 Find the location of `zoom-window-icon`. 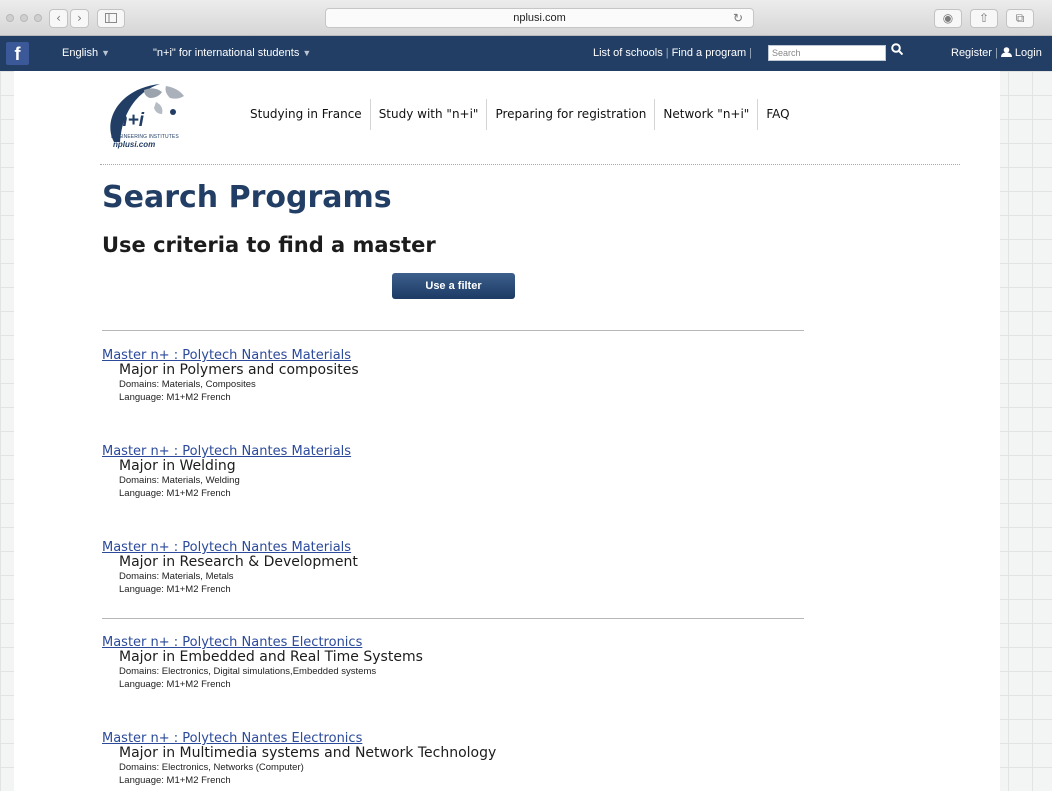

zoom-window-icon is located at coordinates (38, 18).